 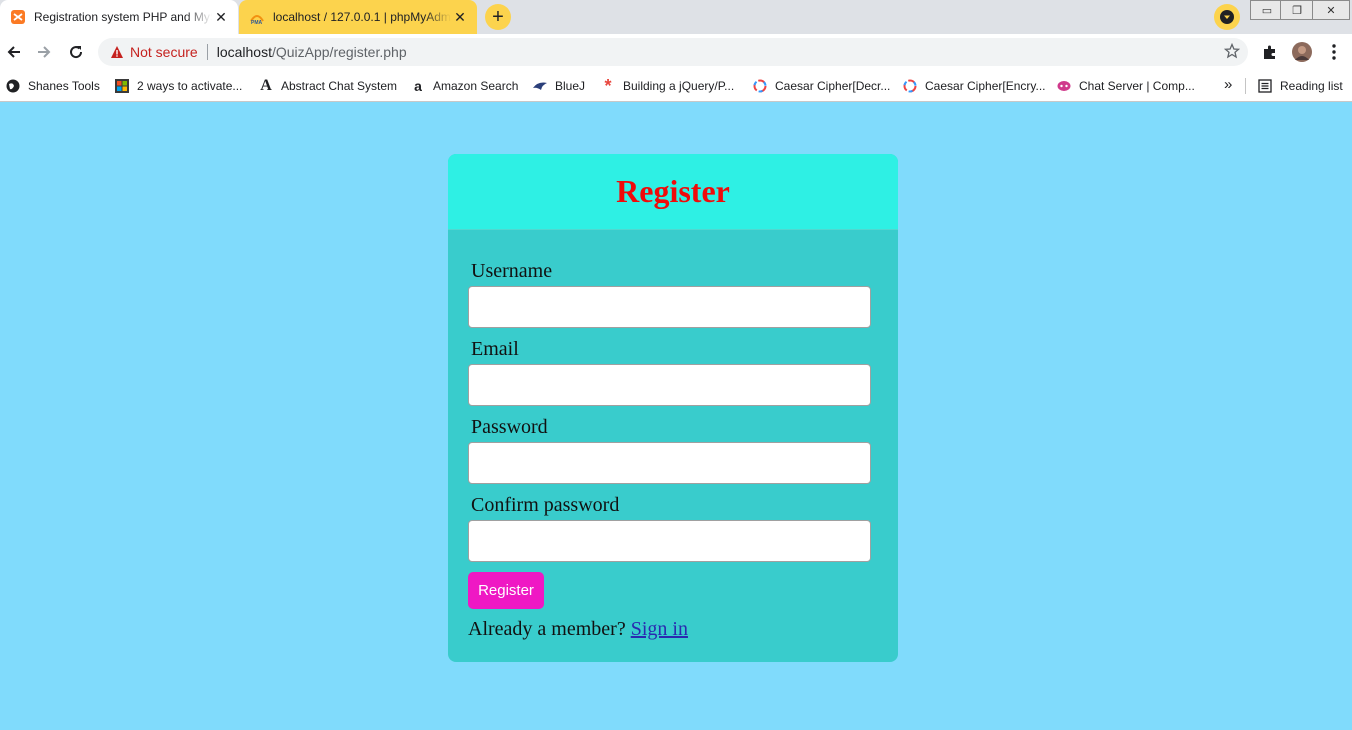 I want to click on page-title: Register, so click(x=673, y=191).